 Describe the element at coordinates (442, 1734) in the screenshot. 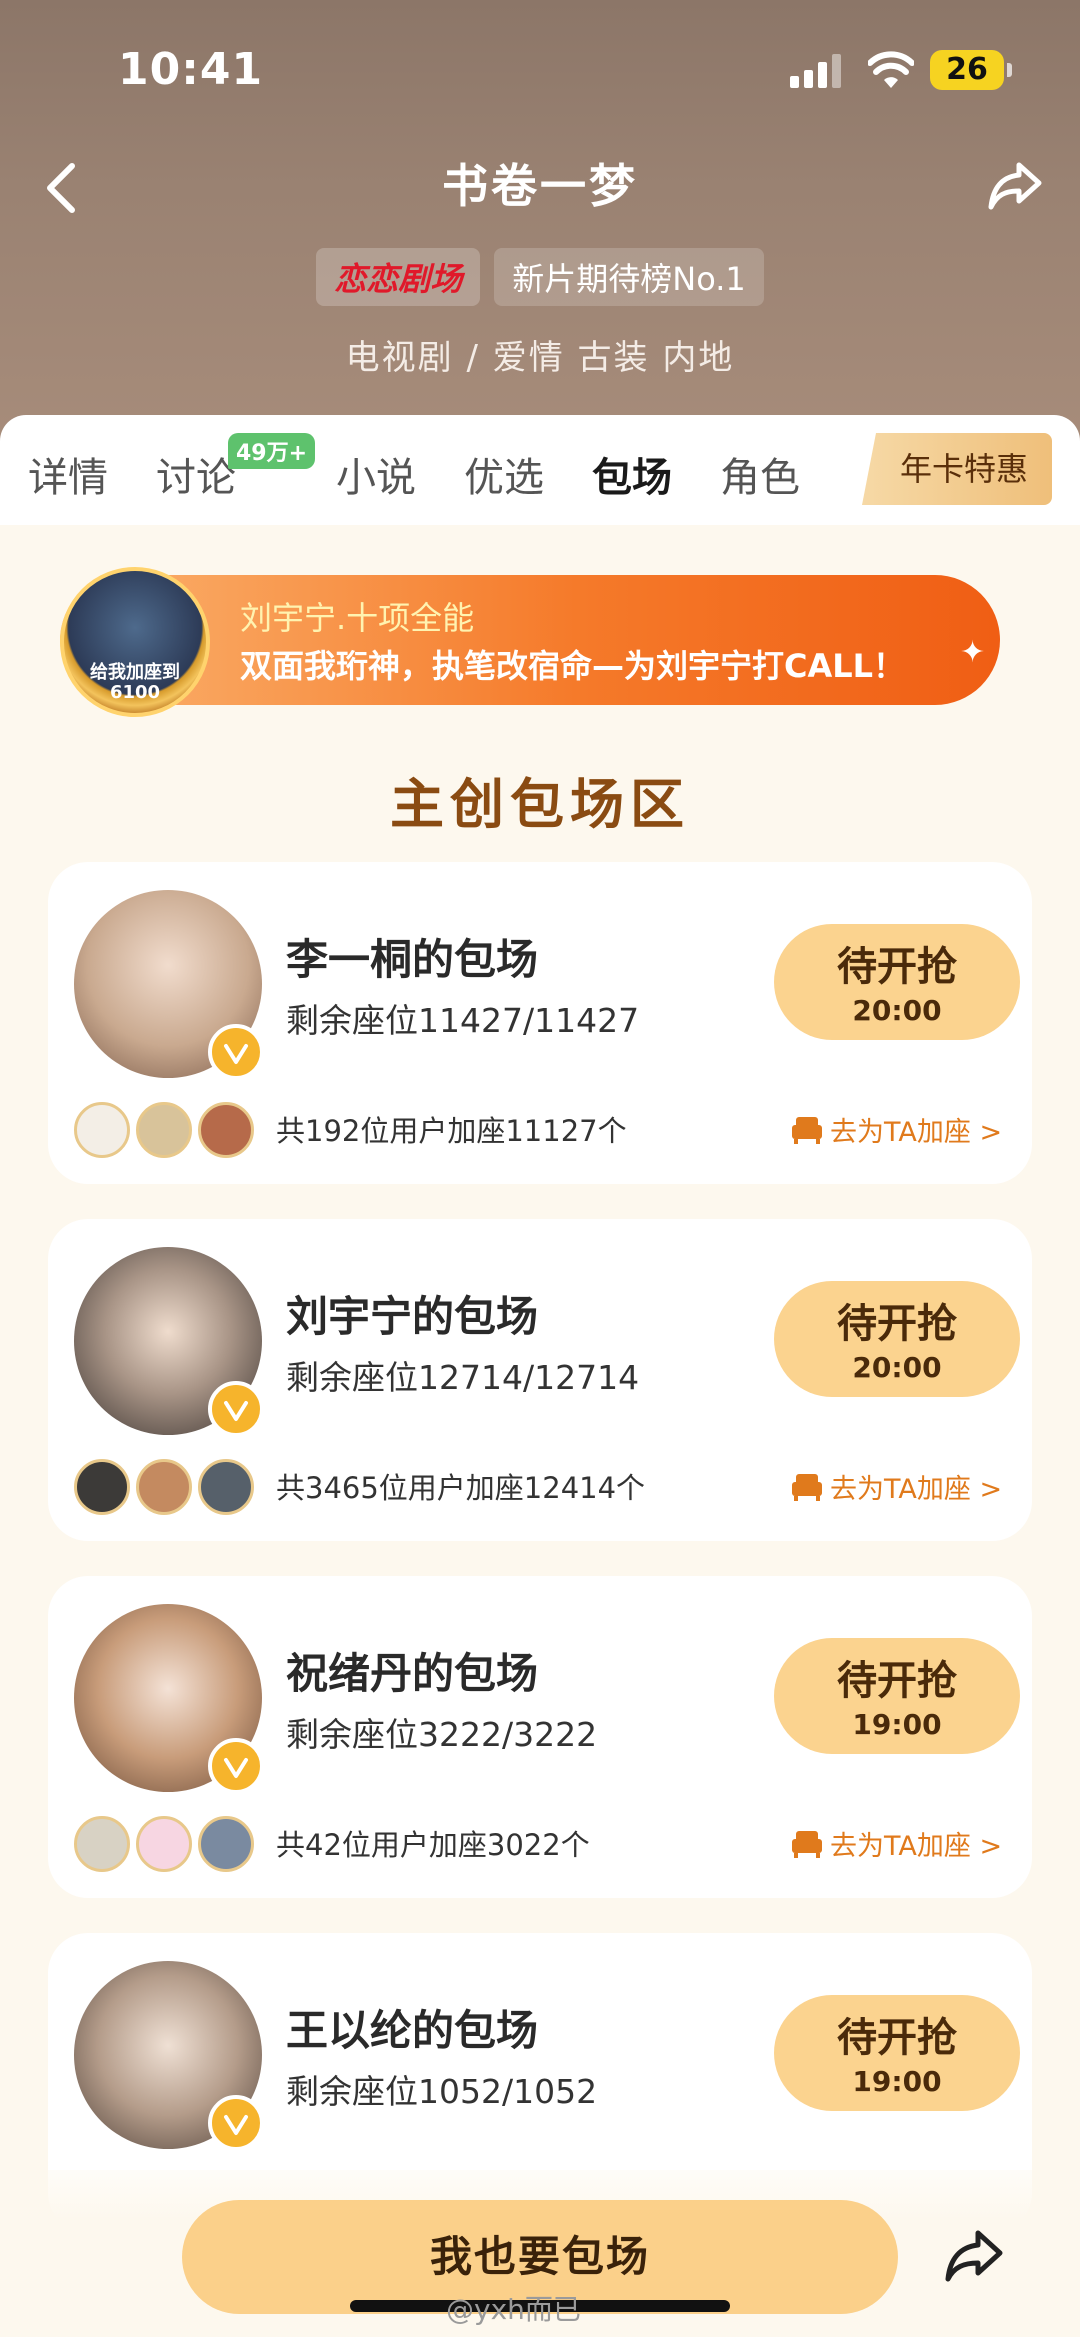

I see `seats-remaining: 剩余座位3222/3222` at that location.